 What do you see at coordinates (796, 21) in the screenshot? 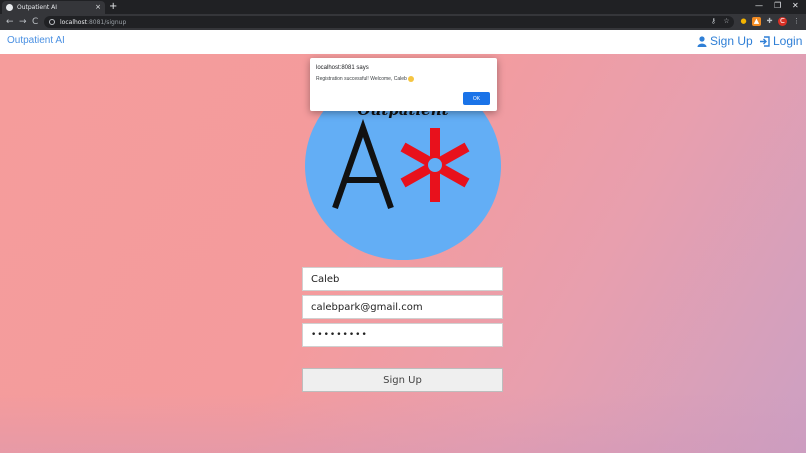
I see `menu-icon: ⋮` at bounding box center [796, 21].